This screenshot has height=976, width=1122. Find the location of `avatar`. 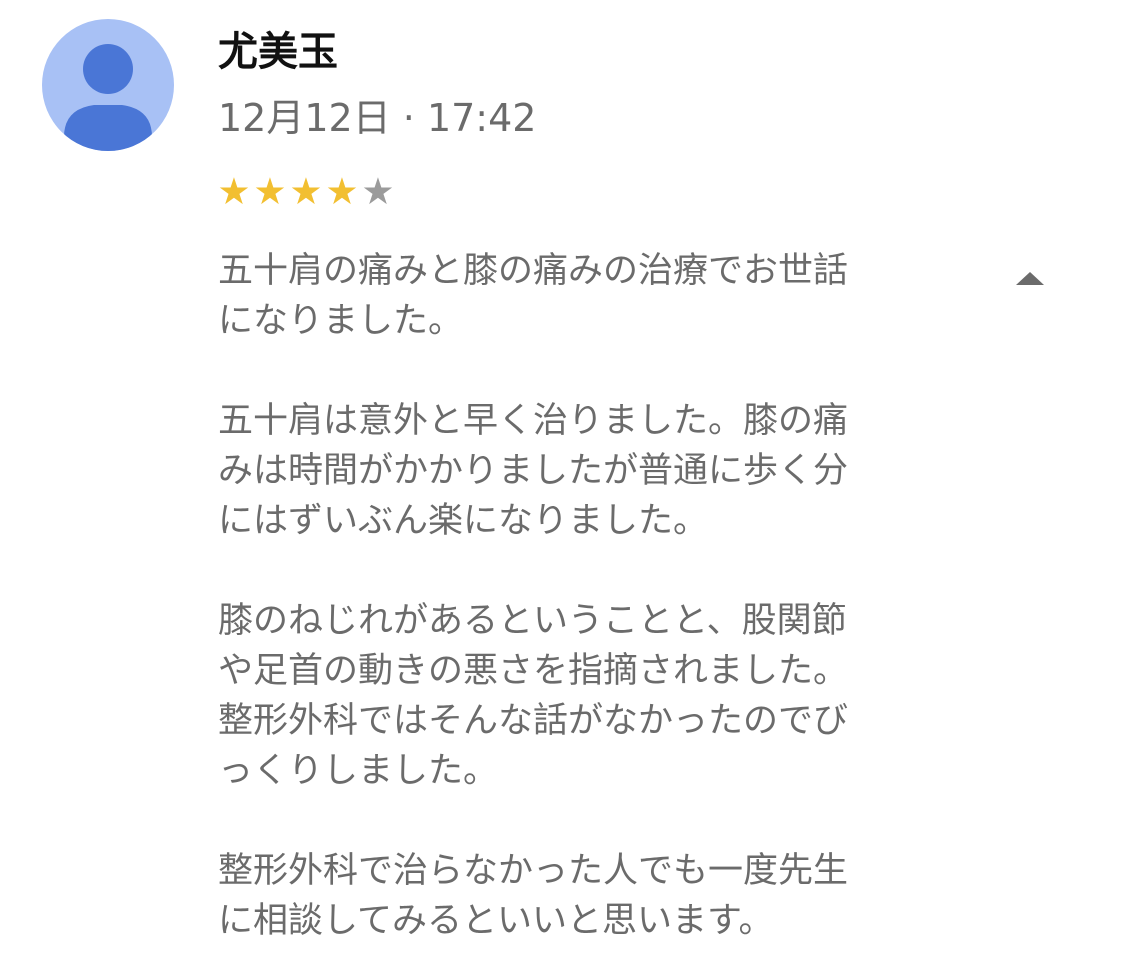

avatar is located at coordinates (108, 85).